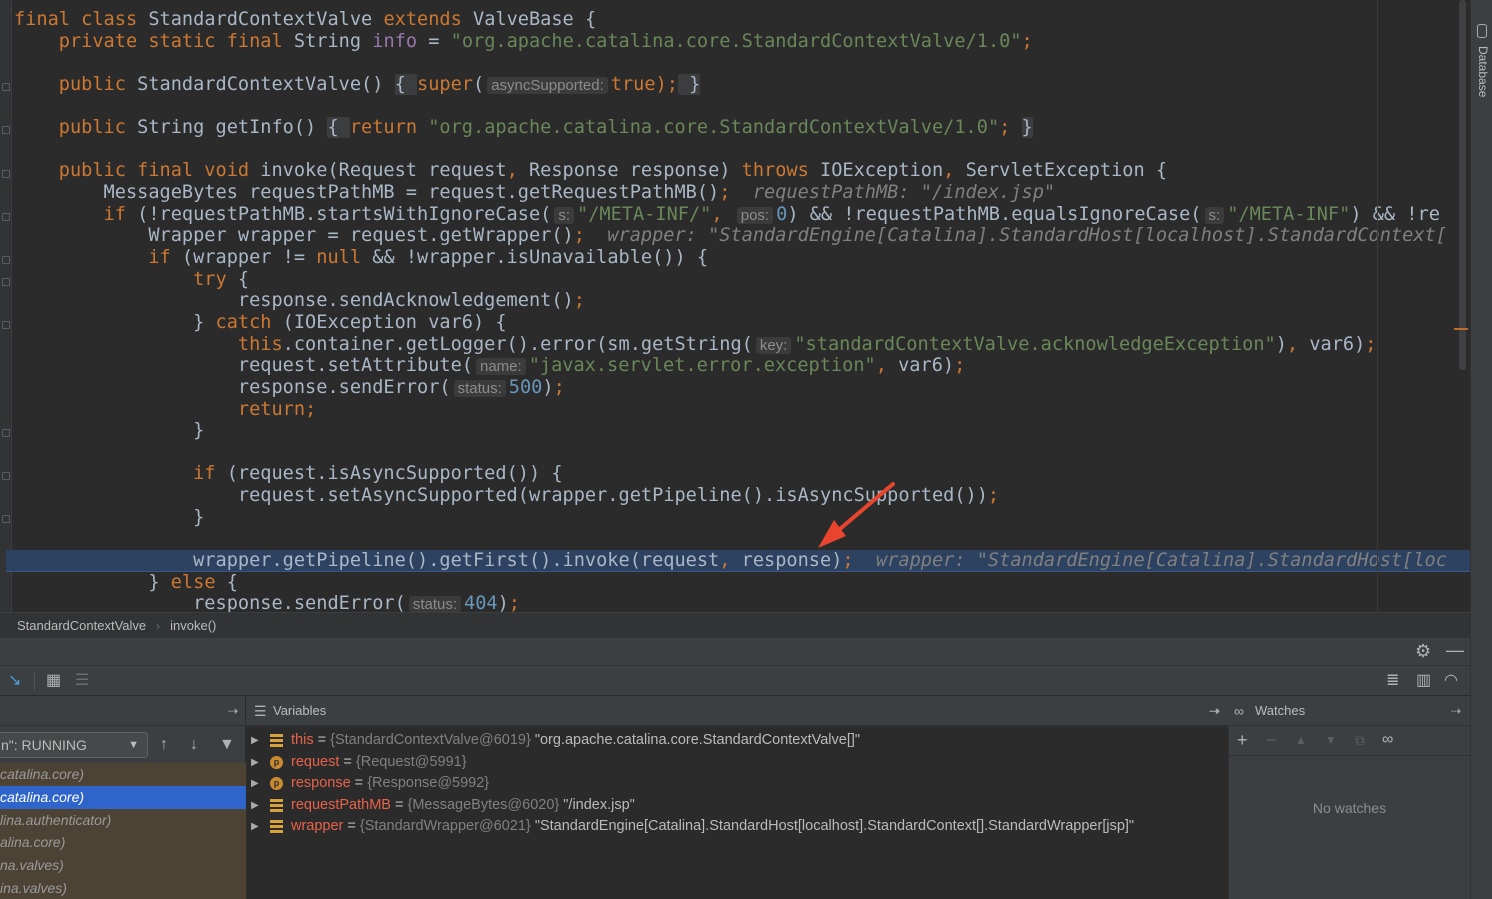 Image resolution: width=1492 pixels, height=899 pixels. What do you see at coordinates (123, 820) in the screenshot?
I see `frame-item: lina.authenticator)` at bounding box center [123, 820].